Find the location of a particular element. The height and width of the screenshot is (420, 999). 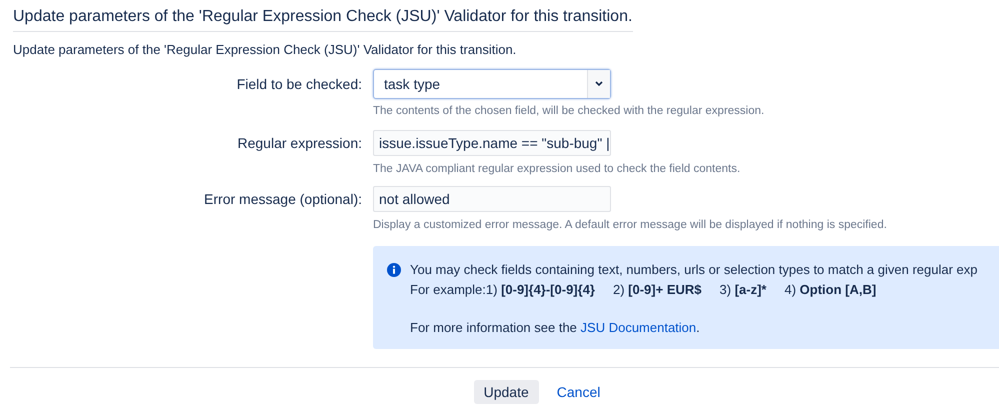

more-info-text: For more information see the JSU Documentation. is located at coordinates (555, 328).